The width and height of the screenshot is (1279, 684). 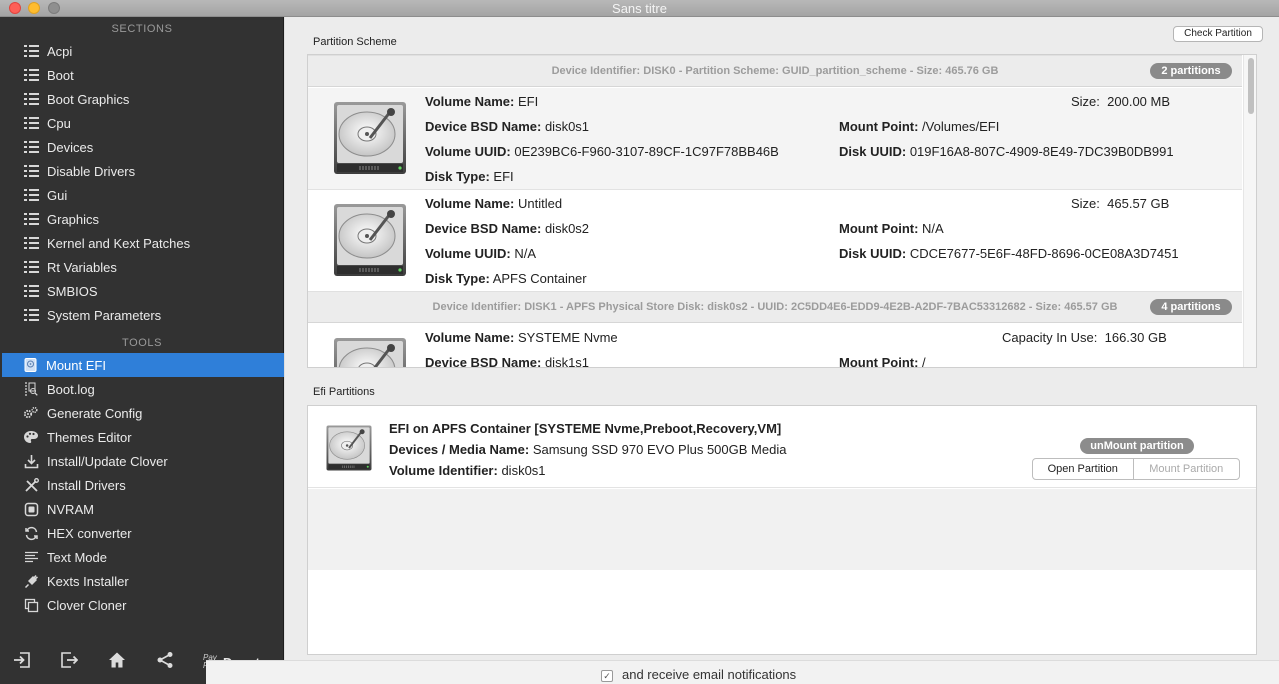 I want to click on partition-list-scrollbar, so click(x=1249, y=211).